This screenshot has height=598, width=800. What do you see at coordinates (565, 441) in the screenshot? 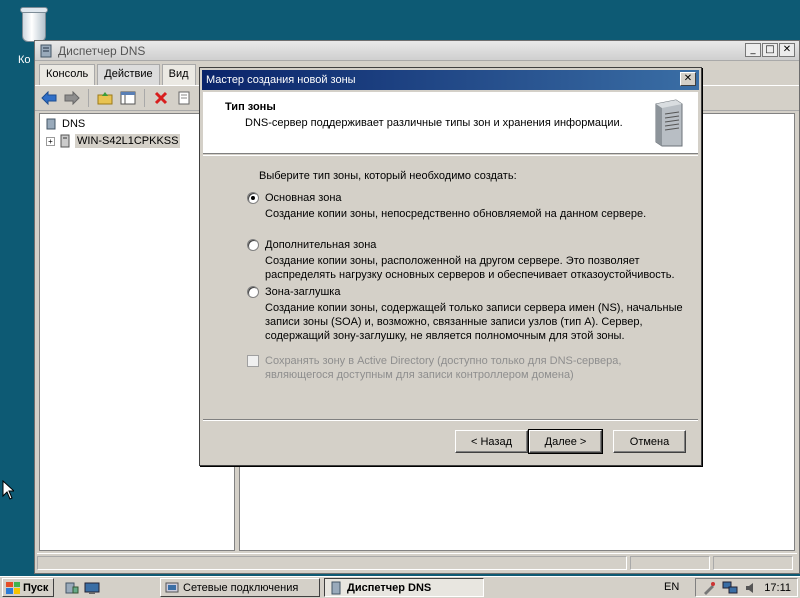
I see `next-button: Далее >` at bounding box center [565, 441].